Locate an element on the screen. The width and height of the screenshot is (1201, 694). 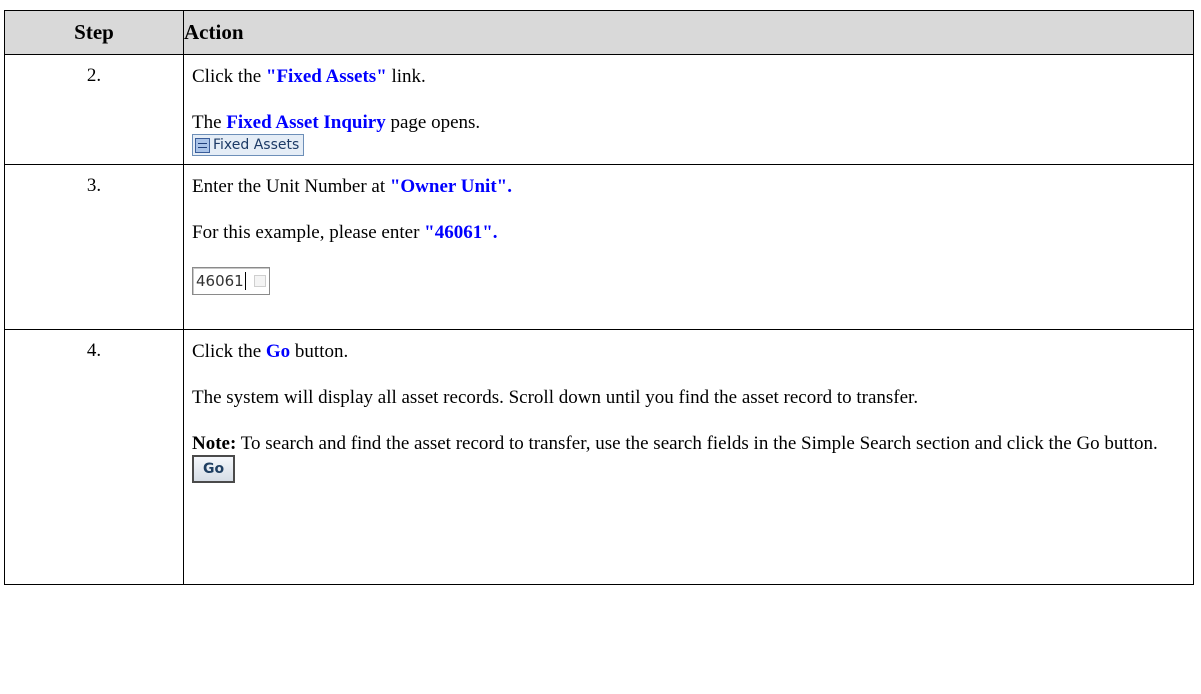
note-label: Note: is located at coordinates (214, 443).